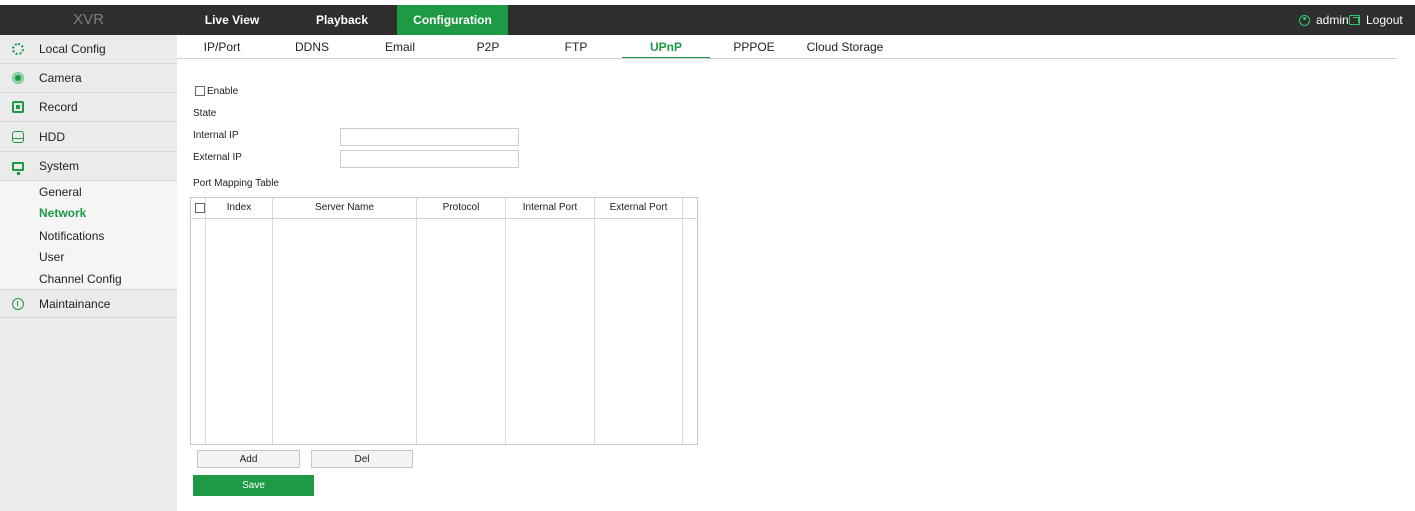 Image resolution: width=1415 pixels, height=511 pixels. What do you see at coordinates (253, 485) in the screenshot?
I see `save-button: Save` at bounding box center [253, 485].